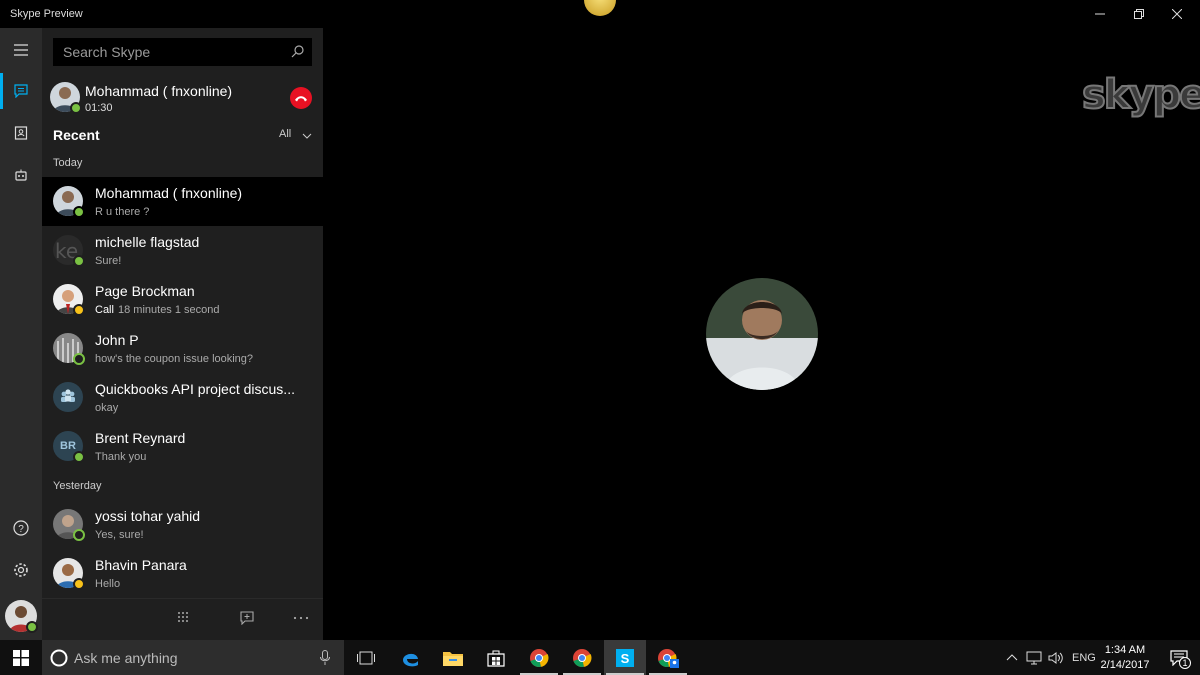  What do you see at coordinates (108, 261) in the screenshot?
I see `message-preview: Sure!` at bounding box center [108, 261].